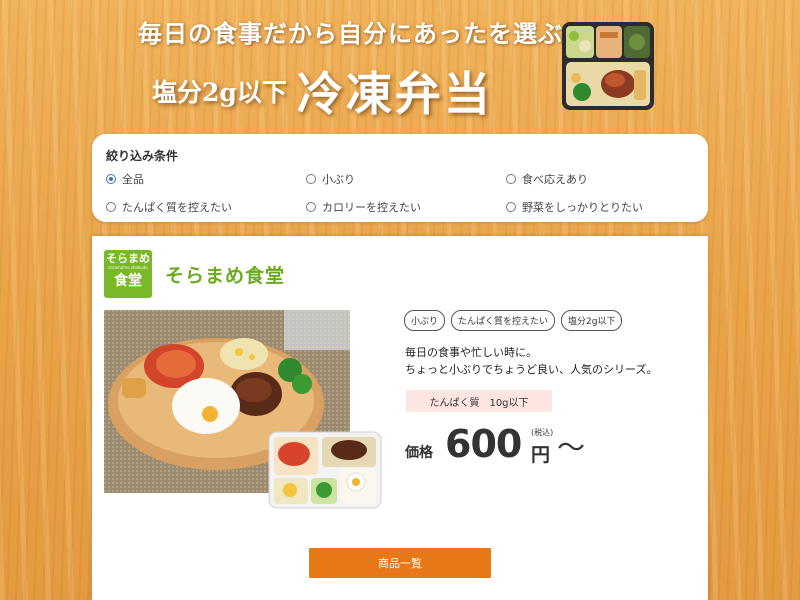 The width and height of the screenshot is (800, 600). What do you see at coordinates (419, 453) in the screenshot?
I see `price-label: 価格` at bounding box center [419, 453].